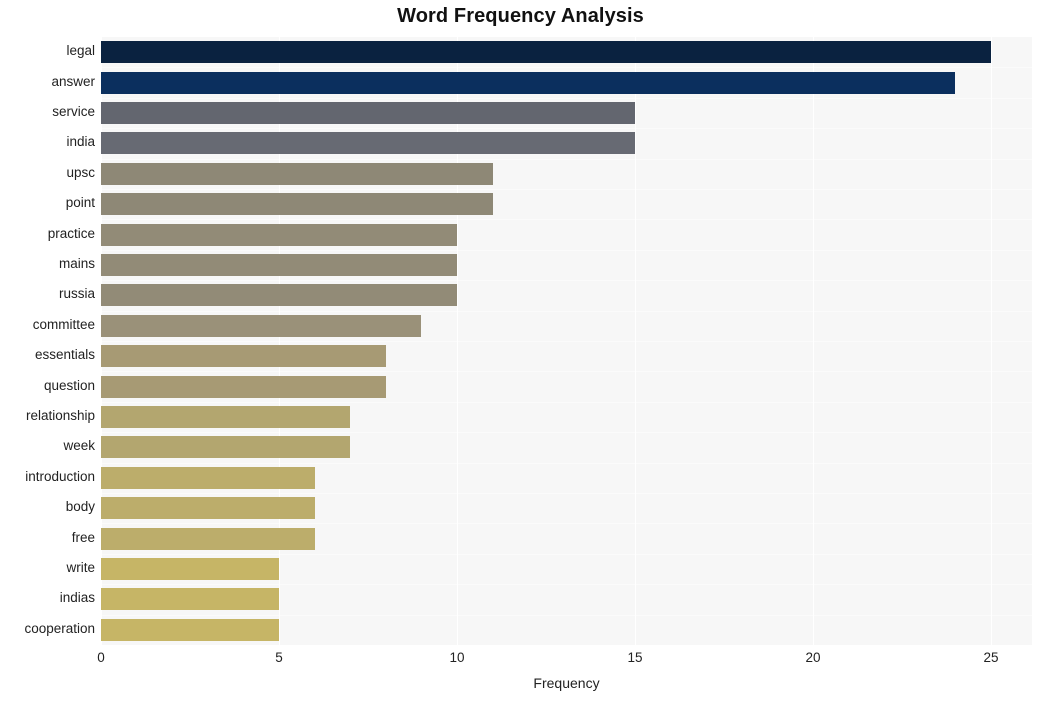 Image resolution: width=1041 pixels, height=701 pixels. I want to click on x-tick-label-25: 25, so click(991, 657).